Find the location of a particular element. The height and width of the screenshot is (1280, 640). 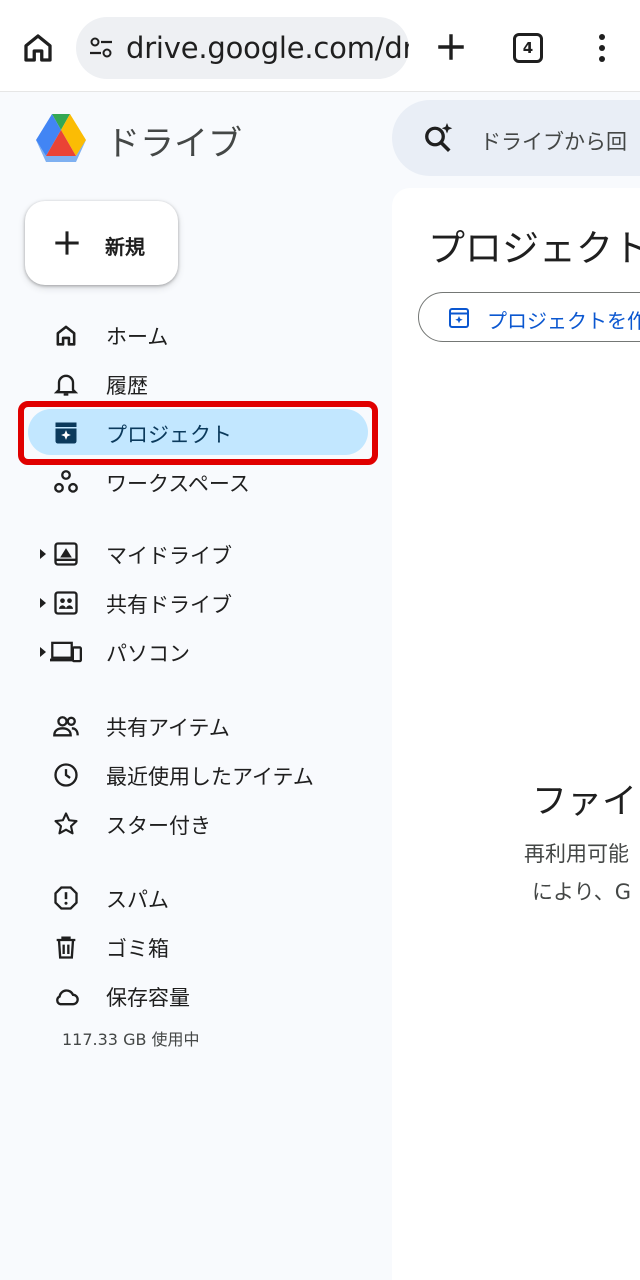

sidebar-item-shared-with-me: 共有アイテム is located at coordinates (198, 725).